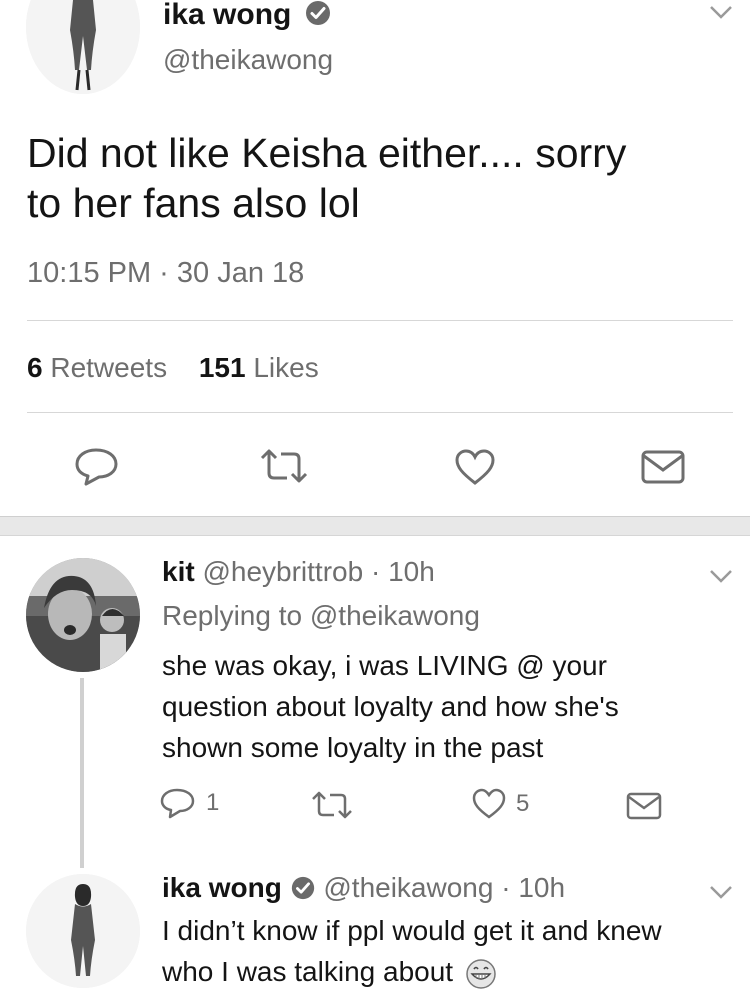 The width and height of the screenshot is (750, 995). I want to click on reply-header: kit @heybrittrob · 10h, so click(298, 572).